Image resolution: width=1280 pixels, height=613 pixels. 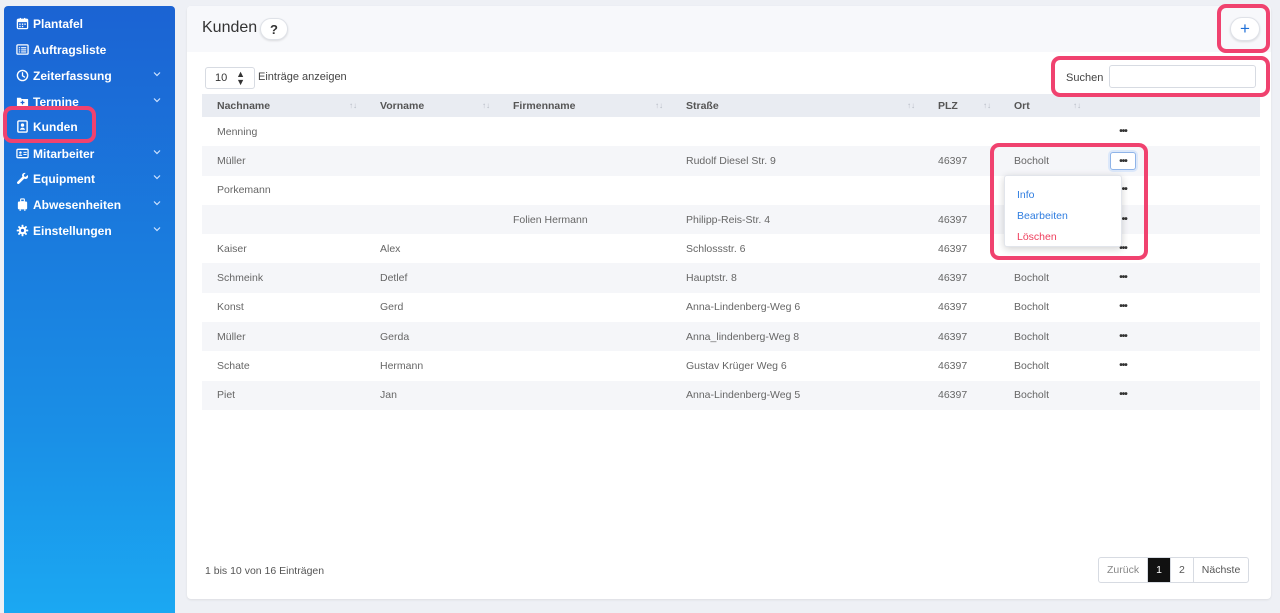 What do you see at coordinates (1124, 570) in the screenshot?
I see `pagination-prev: Zurück` at bounding box center [1124, 570].